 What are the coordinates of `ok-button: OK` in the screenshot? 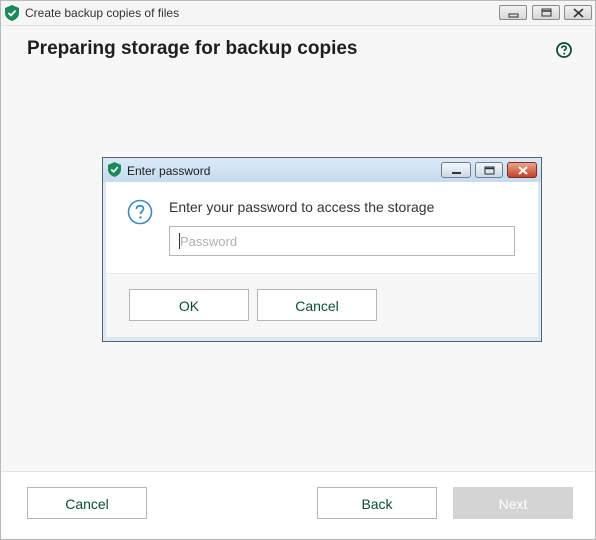 It's located at (189, 305).